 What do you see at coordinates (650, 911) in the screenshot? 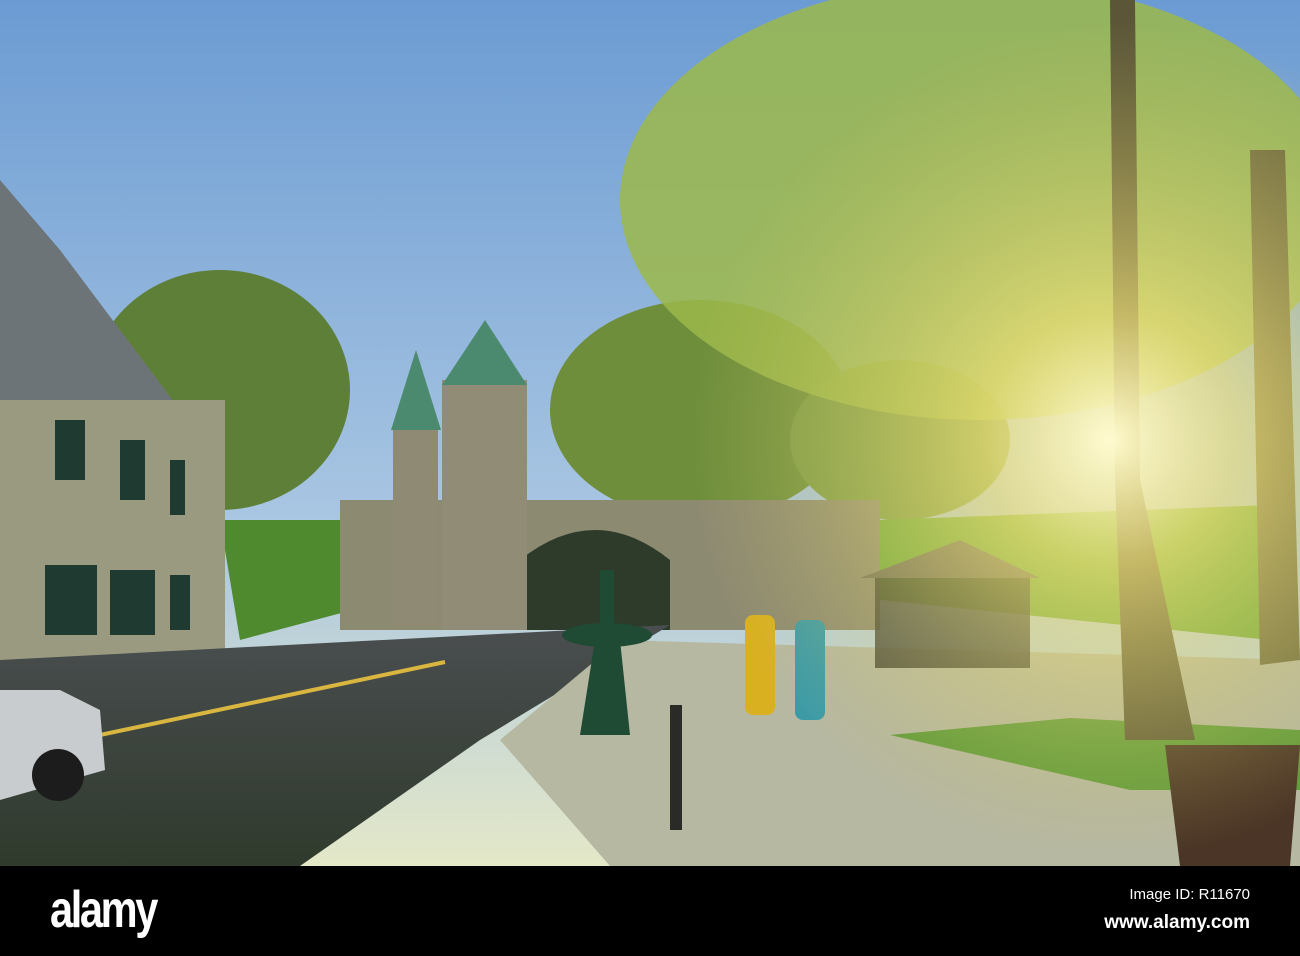
I see `watermark-bar: alamy Image ID: R11670 www.alamy.com` at bounding box center [650, 911].